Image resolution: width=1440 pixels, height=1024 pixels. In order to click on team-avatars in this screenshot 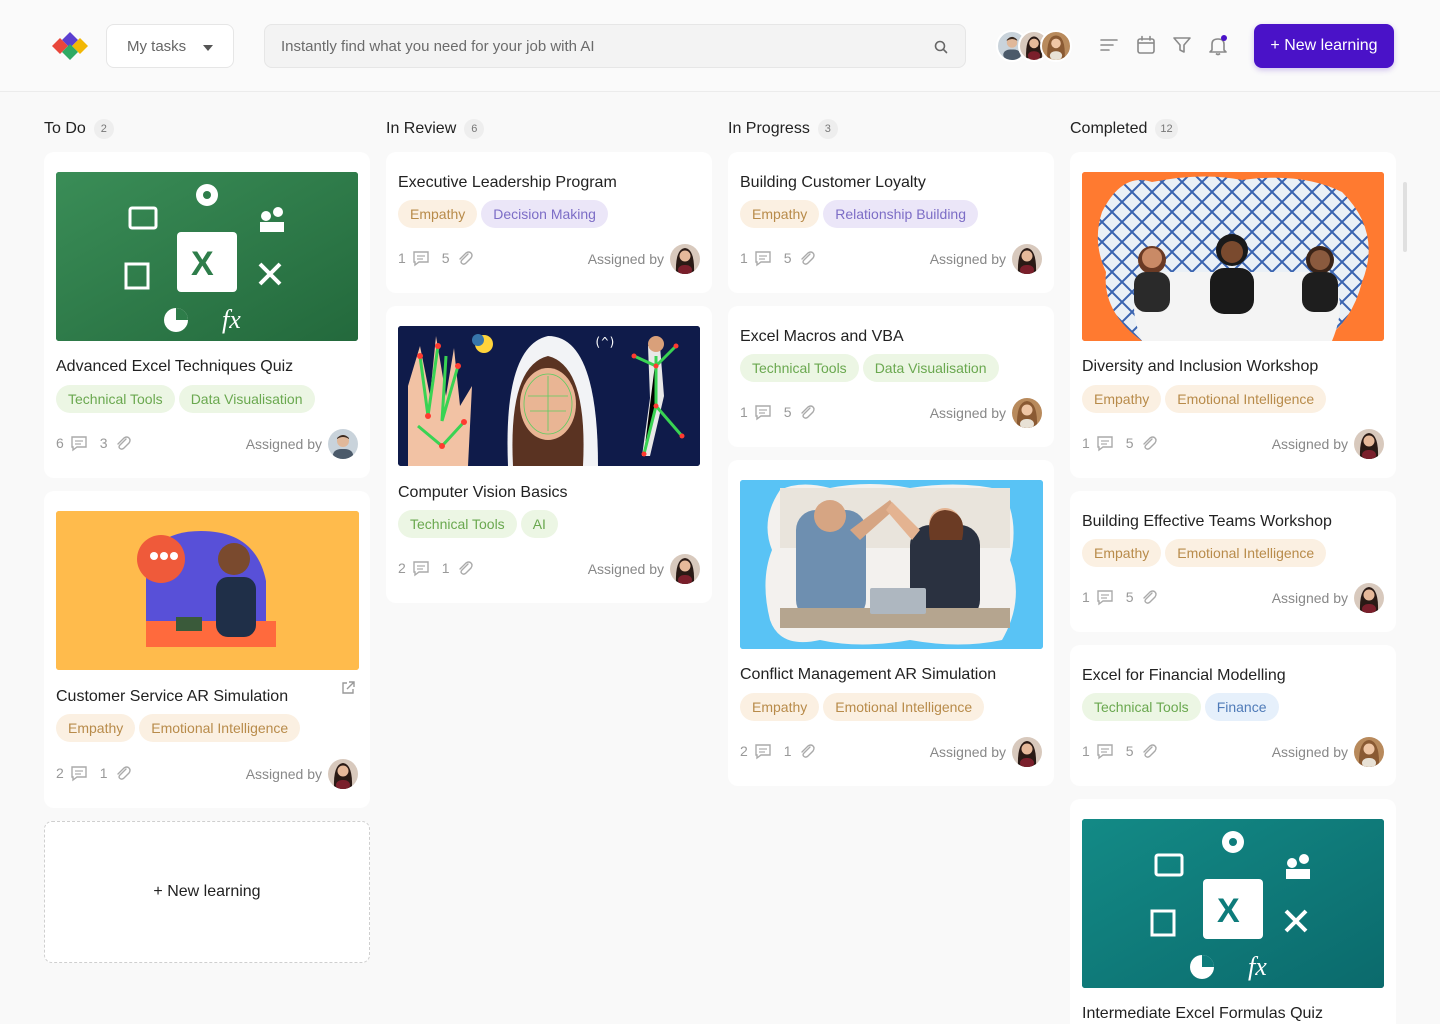, I will do `click(1037, 46)`.